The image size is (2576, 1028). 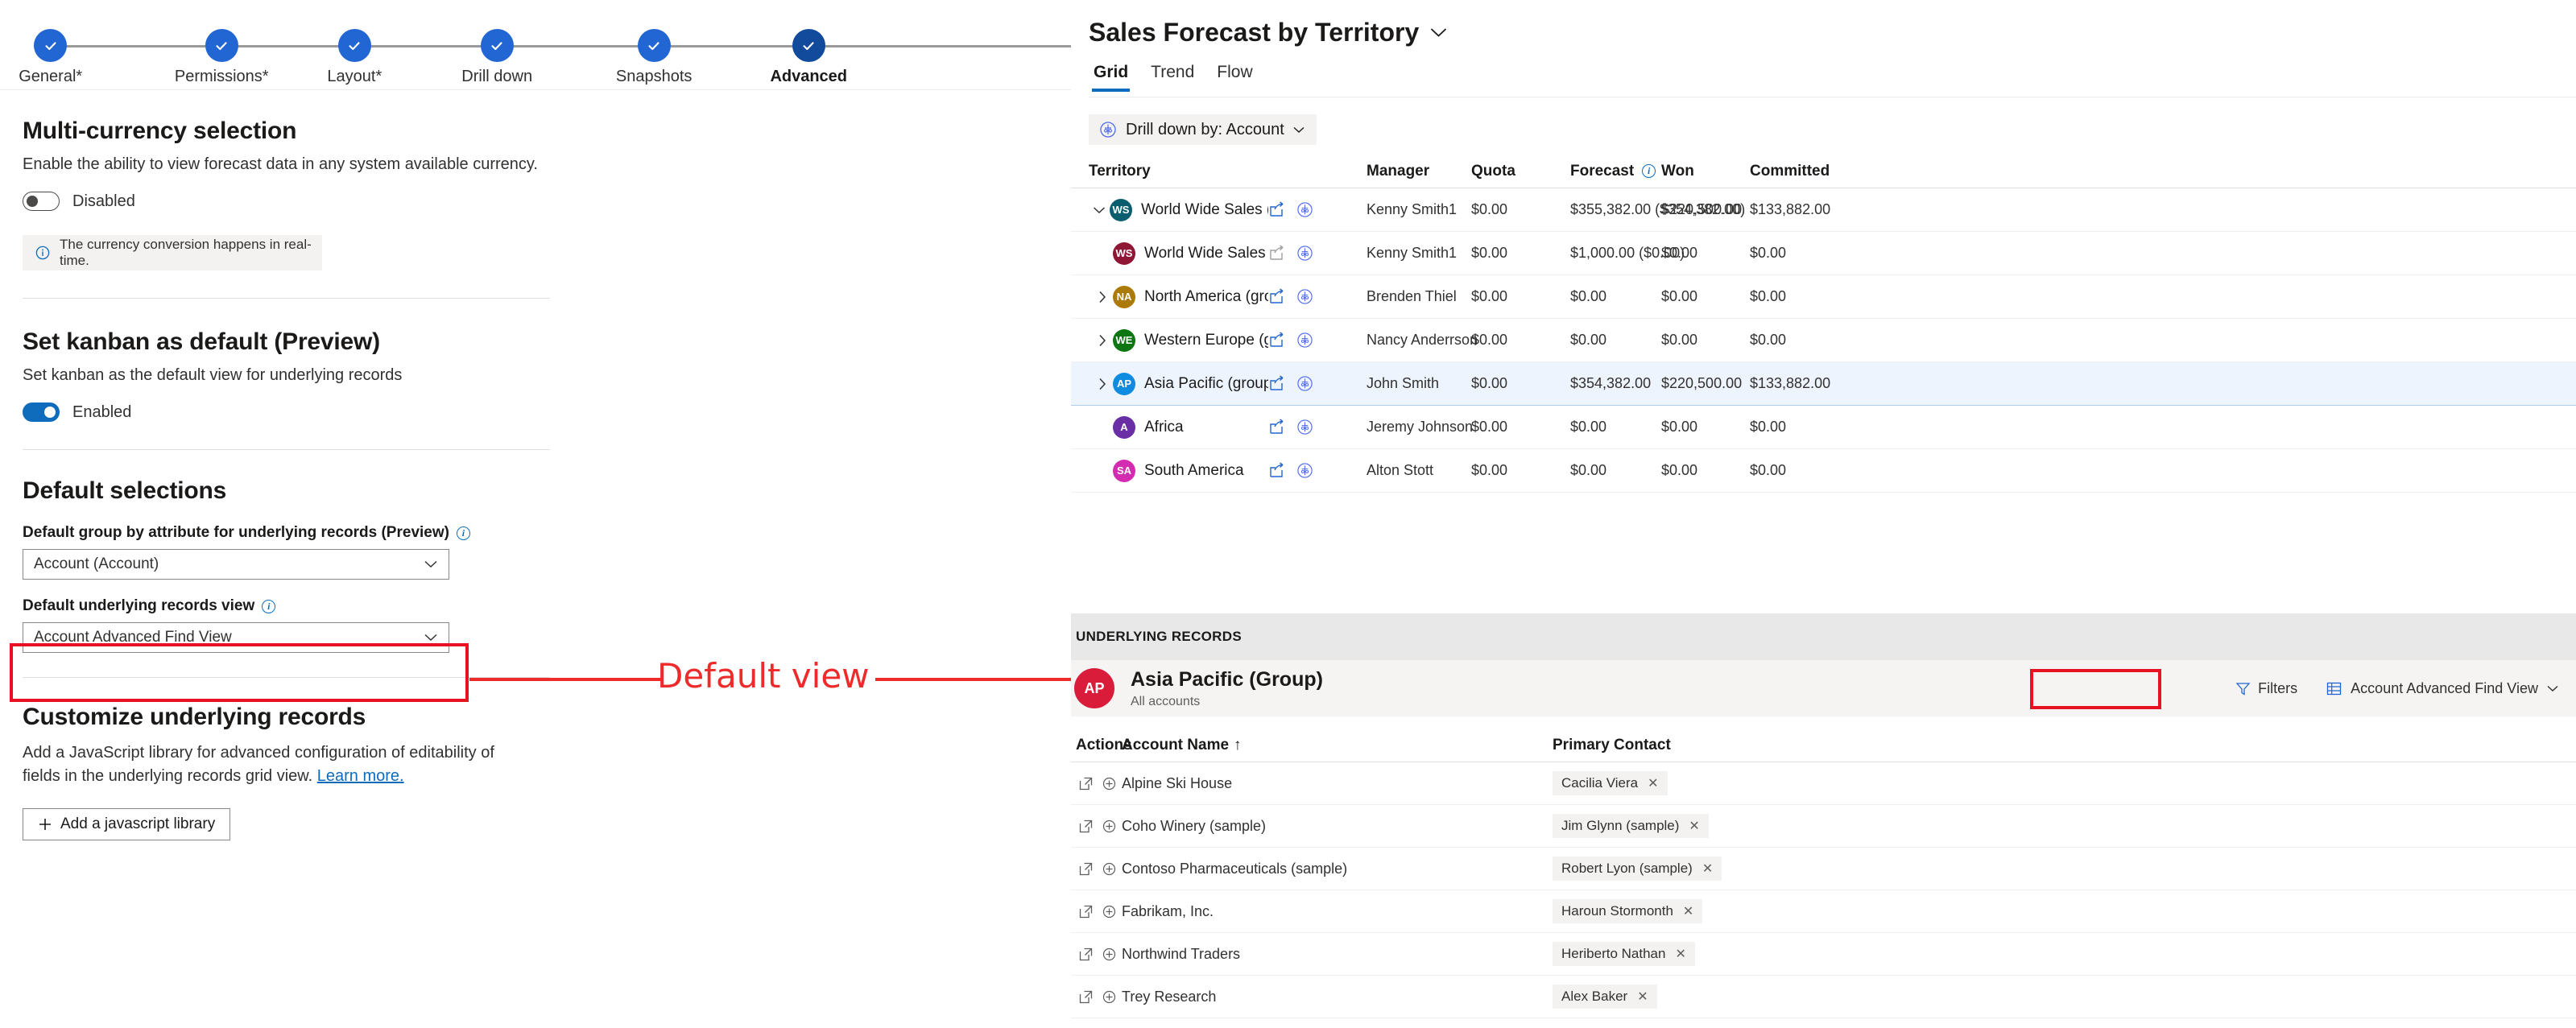 I want to click on column-header-primary-contact: Primary Contact, so click(x=2065, y=745).